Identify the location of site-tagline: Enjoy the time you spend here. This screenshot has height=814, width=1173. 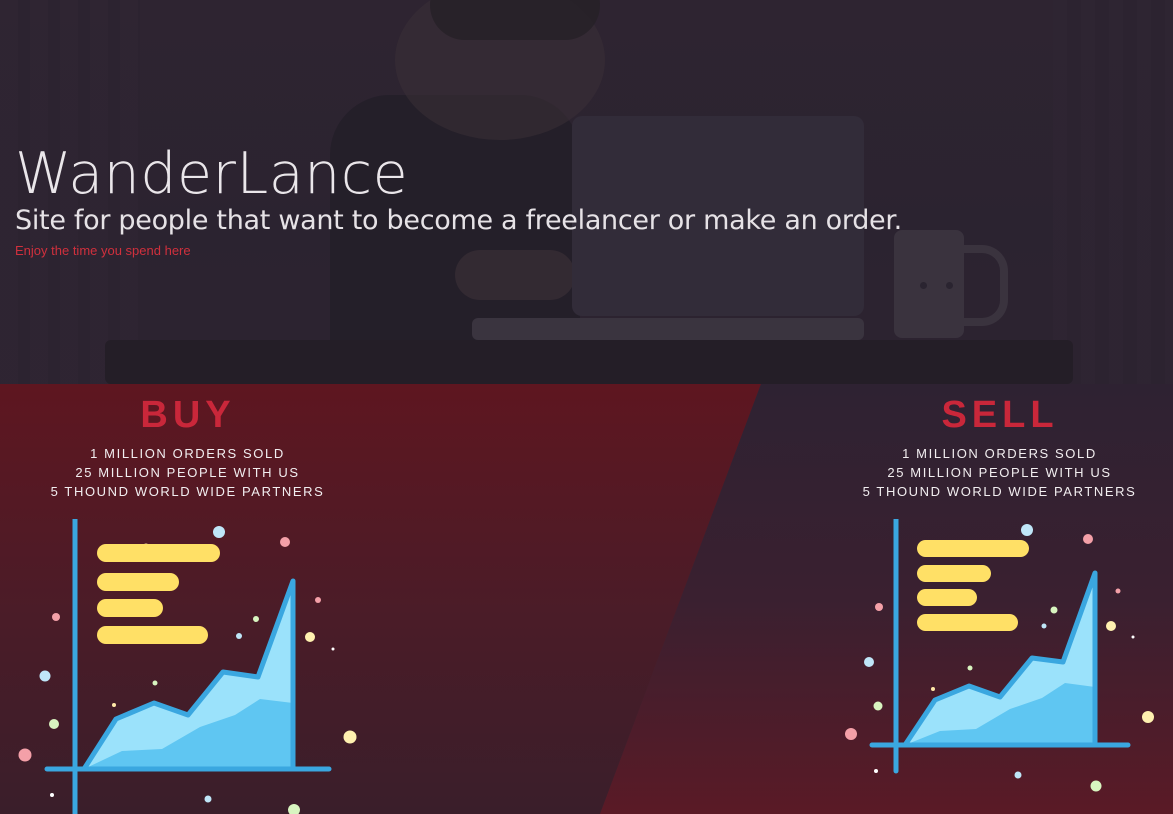
(103, 250).